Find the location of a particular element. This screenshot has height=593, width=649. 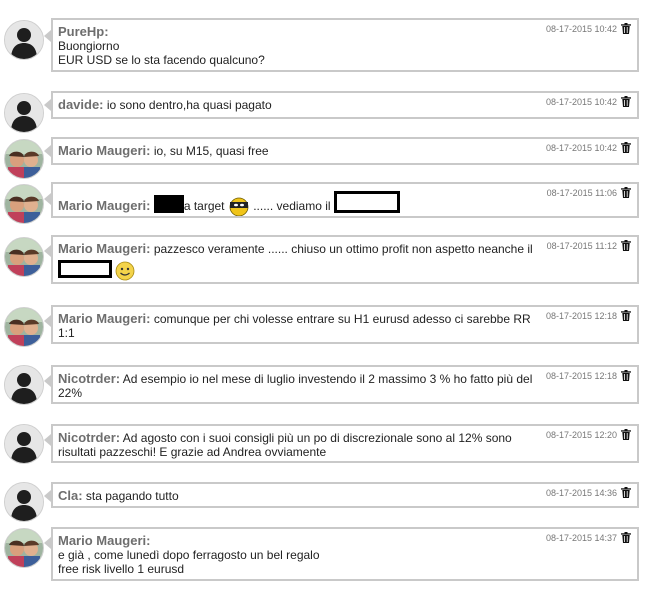

message-meta: 08-17-2015 11:06 is located at coordinates (589, 192).